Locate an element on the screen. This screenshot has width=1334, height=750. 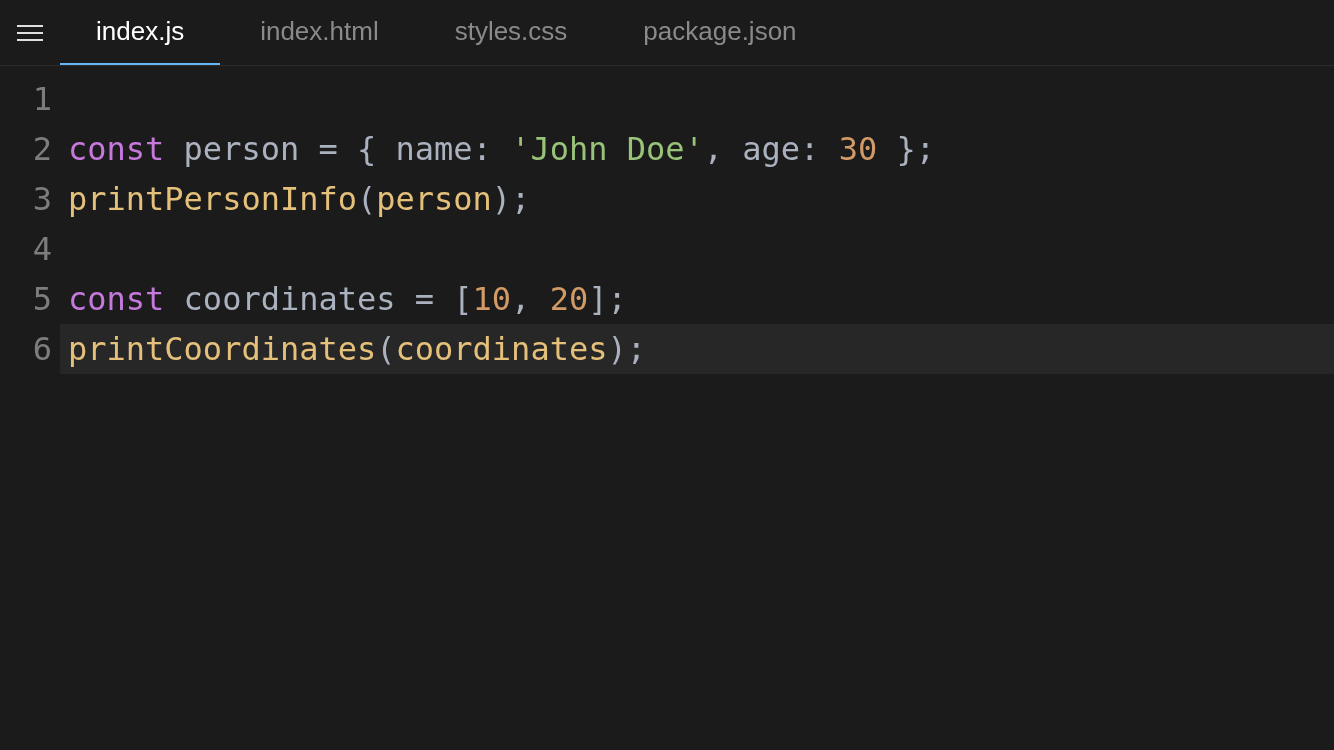
file-tab: package.json is located at coordinates (720, 32).